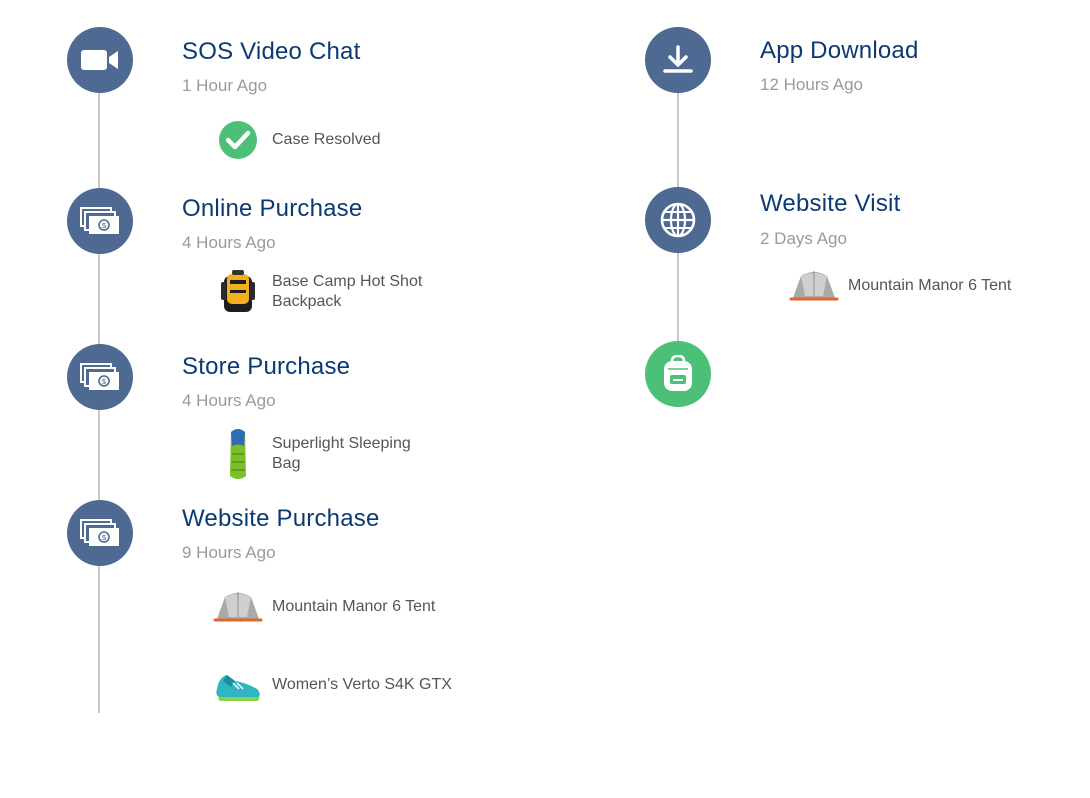 This screenshot has height=798, width=1090. Describe the element at coordinates (803, 238) in the screenshot. I see `event-time: 2 Days Ago` at that location.